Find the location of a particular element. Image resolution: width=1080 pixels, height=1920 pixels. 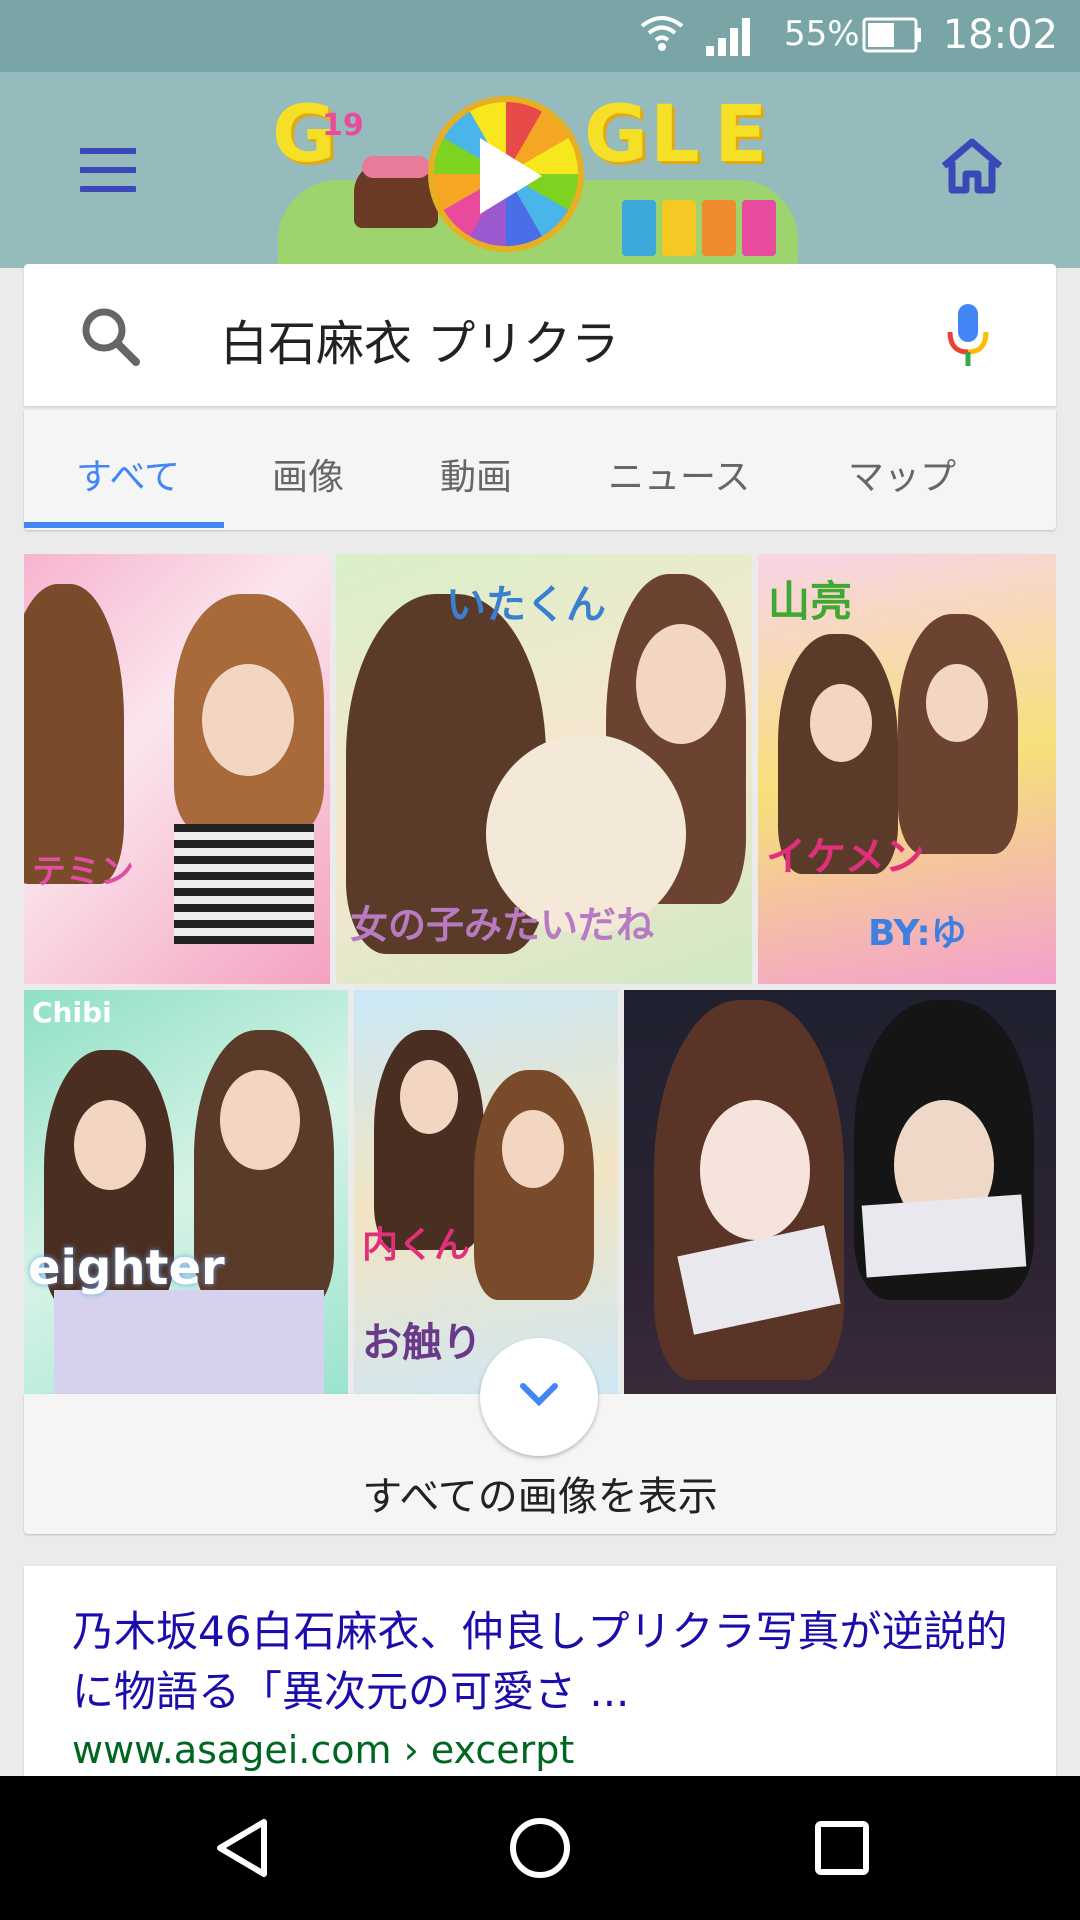

shirt-shape is located at coordinates (244, 884).